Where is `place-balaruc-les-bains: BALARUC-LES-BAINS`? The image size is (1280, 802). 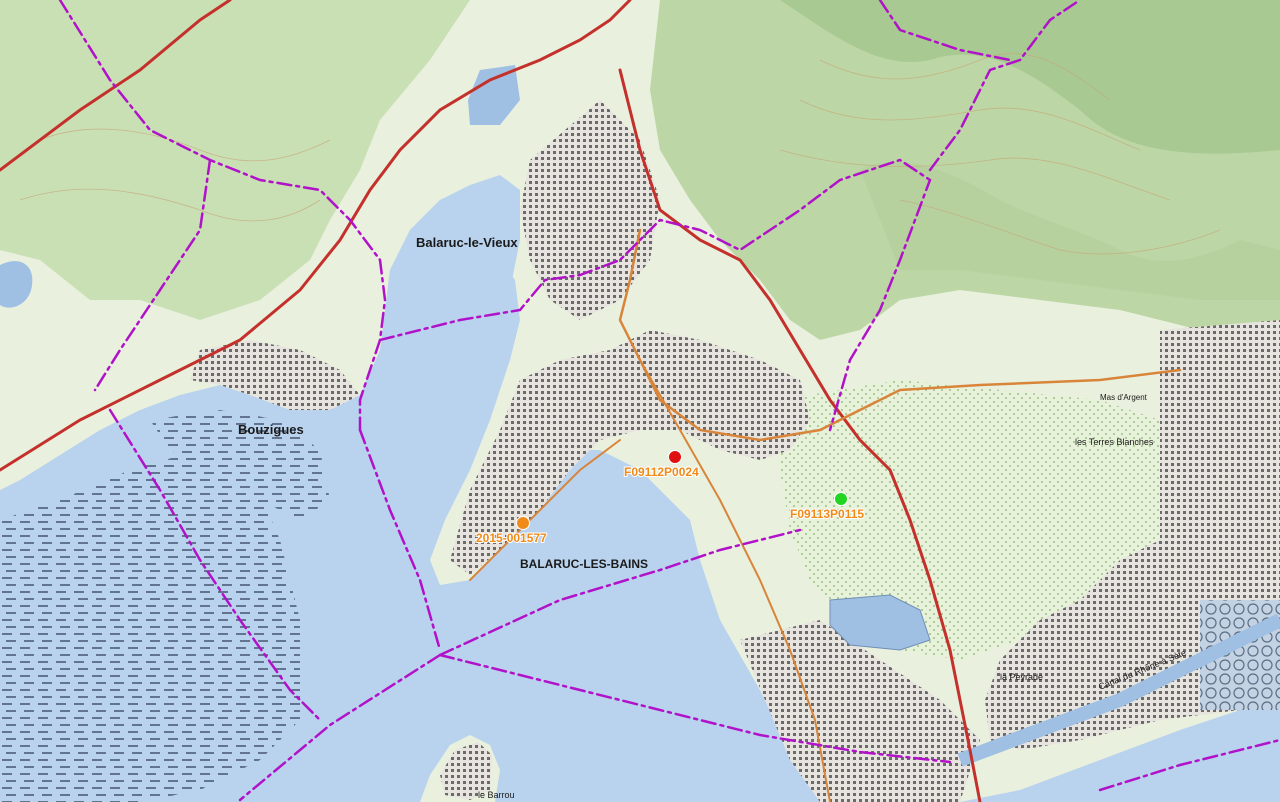
place-balaruc-les-bains: BALARUC-LES-BAINS is located at coordinates (584, 564).